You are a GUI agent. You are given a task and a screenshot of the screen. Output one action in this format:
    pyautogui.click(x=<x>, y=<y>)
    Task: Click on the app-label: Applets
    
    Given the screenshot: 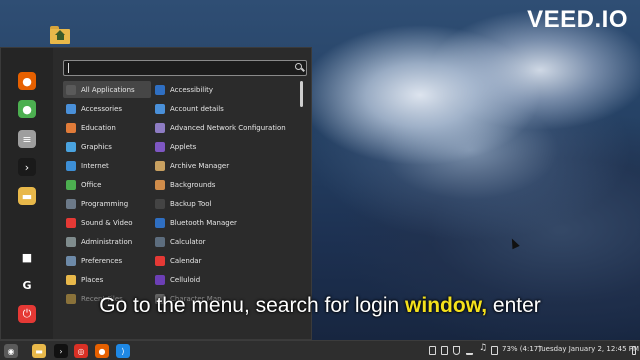 What is the action you would take?
    pyautogui.click(x=183, y=146)
    